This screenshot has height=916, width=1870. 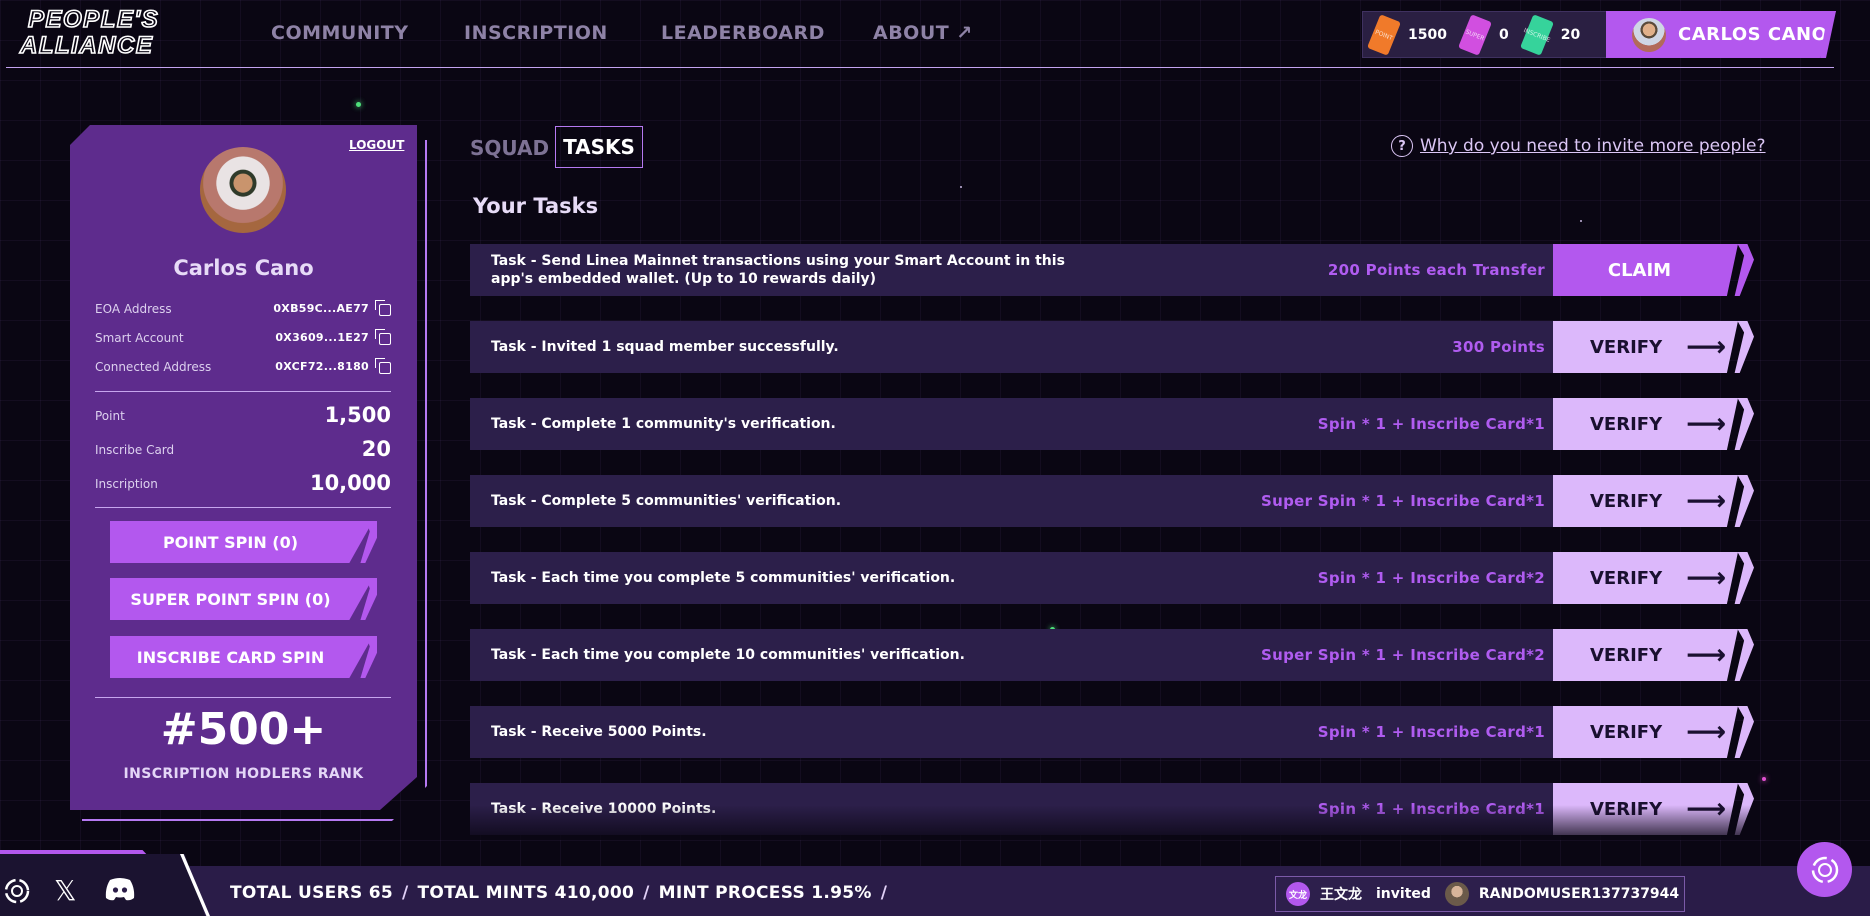 What do you see at coordinates (920, 67) in the screenshot?
I see `header-divider` at bounding box center [920, 67].